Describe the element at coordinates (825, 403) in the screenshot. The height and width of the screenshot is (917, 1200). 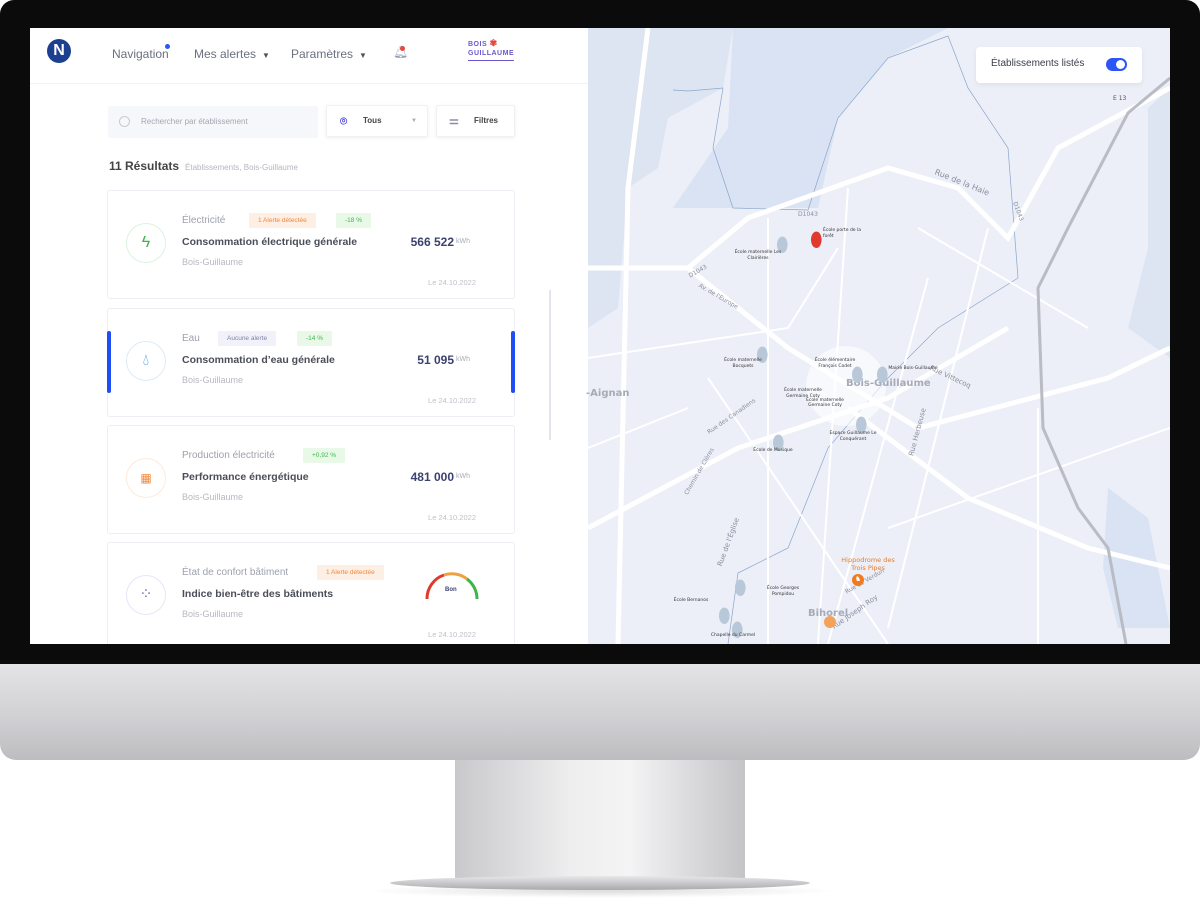
I see `pin-label: École maternelle Germaine Coty` at that location.